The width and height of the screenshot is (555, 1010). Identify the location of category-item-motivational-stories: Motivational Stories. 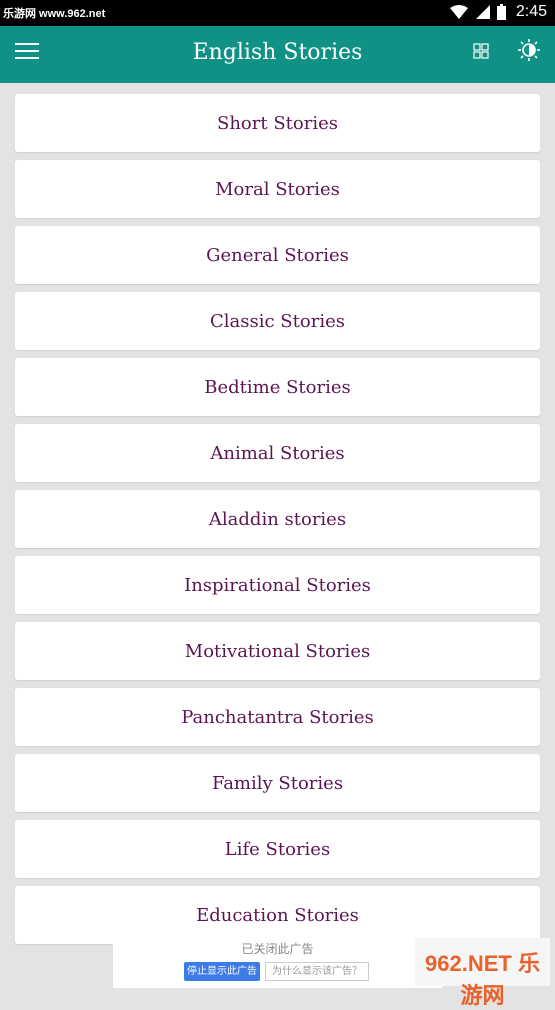
(277, 651).